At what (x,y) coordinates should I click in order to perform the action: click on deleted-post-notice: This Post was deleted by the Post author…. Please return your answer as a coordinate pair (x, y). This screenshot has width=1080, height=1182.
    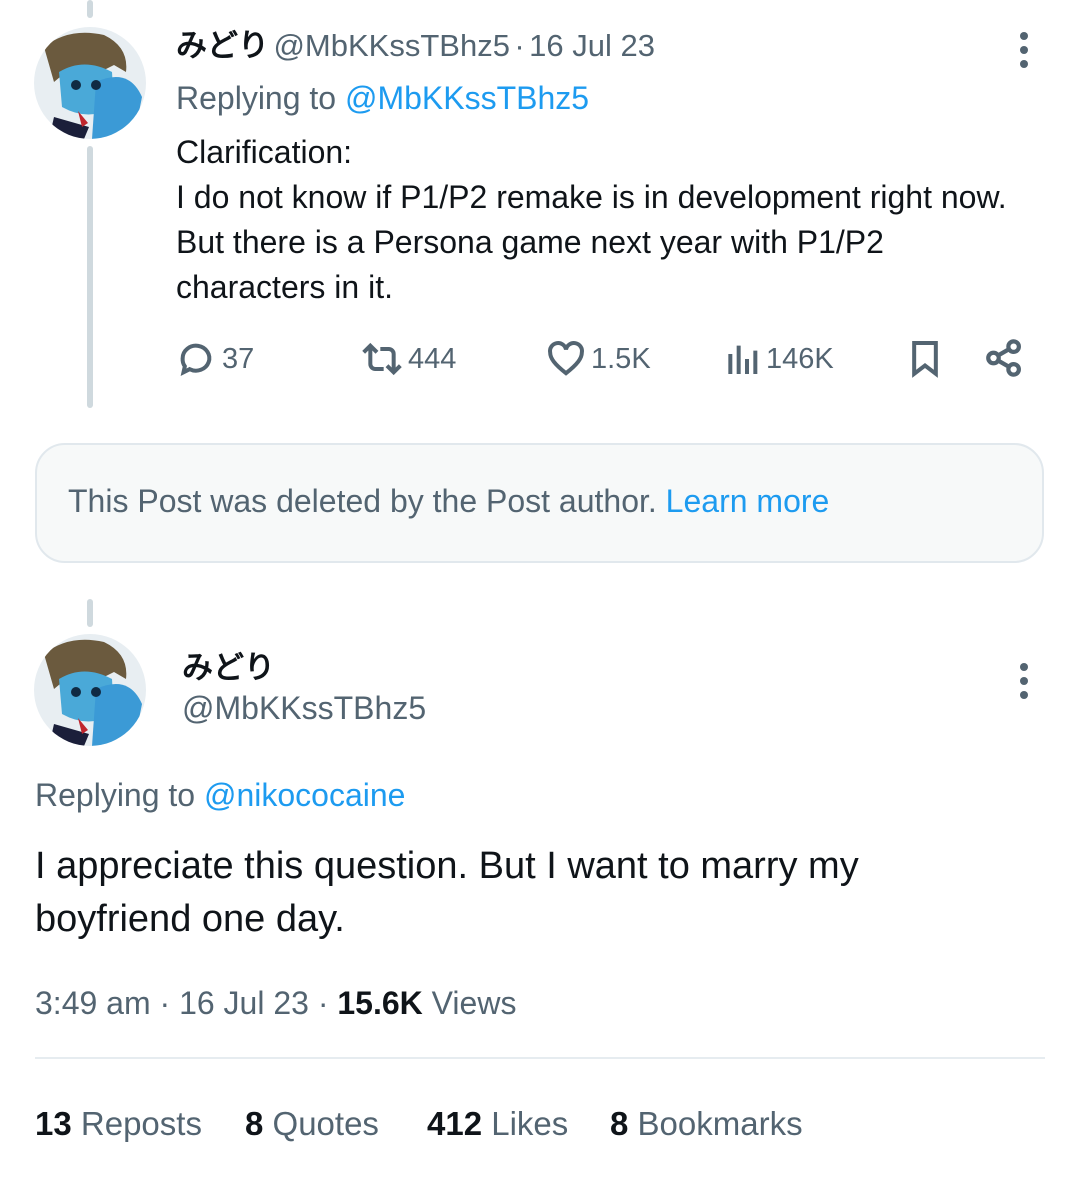
    Looking at the image, I should click on (539, 503).